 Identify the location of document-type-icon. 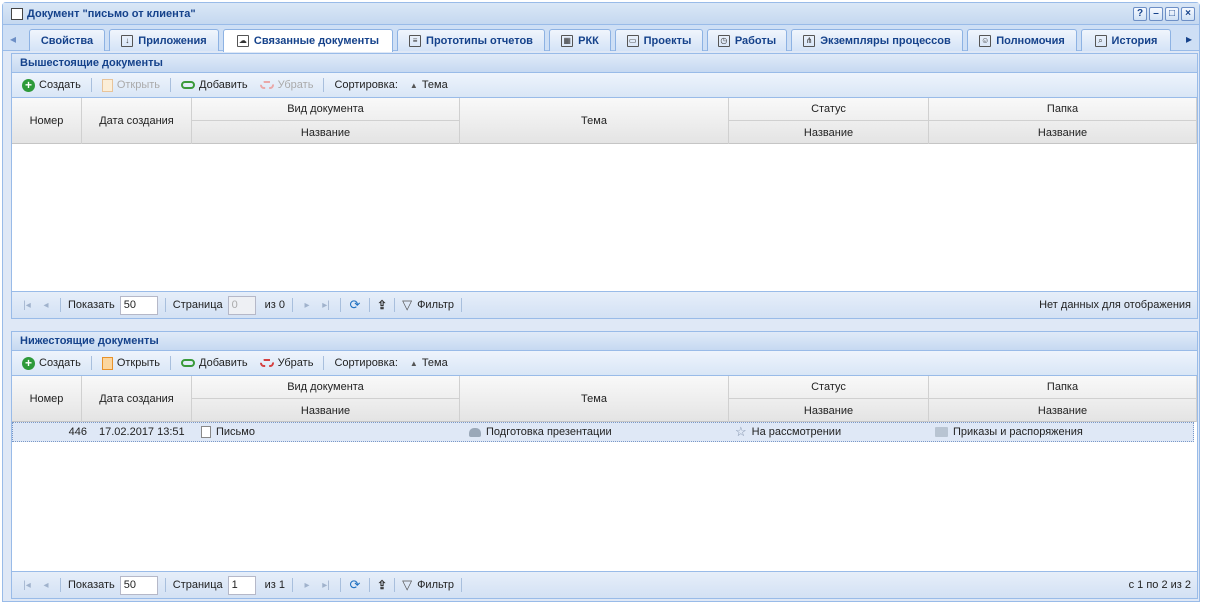
(206, 432).